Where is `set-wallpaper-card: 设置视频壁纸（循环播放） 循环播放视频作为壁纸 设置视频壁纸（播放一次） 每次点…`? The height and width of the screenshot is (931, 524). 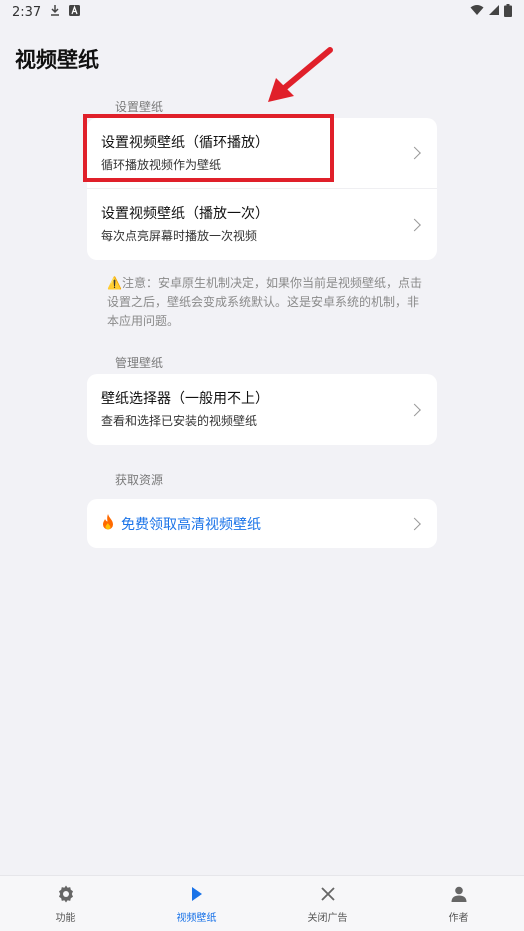 set-wallpaper-card: 设置视频壁纸（循环播放） 循环播放视频作为壁纸 设置视频壁纸（播放一次） 每次点… is located at coordinates (262, 189).